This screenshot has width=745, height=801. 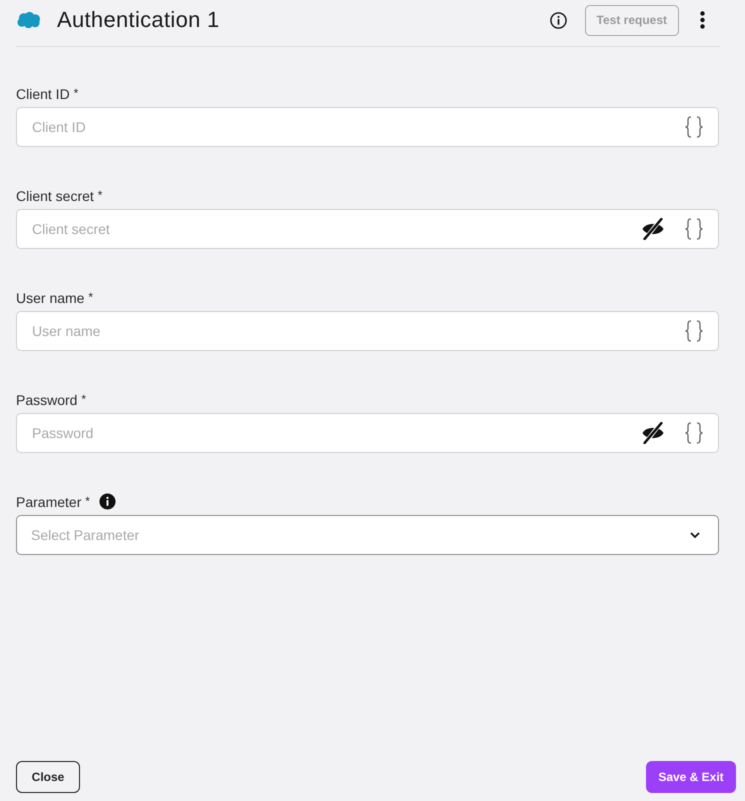 I want to click on chevron-down-icon, so click(x=695, y=535).